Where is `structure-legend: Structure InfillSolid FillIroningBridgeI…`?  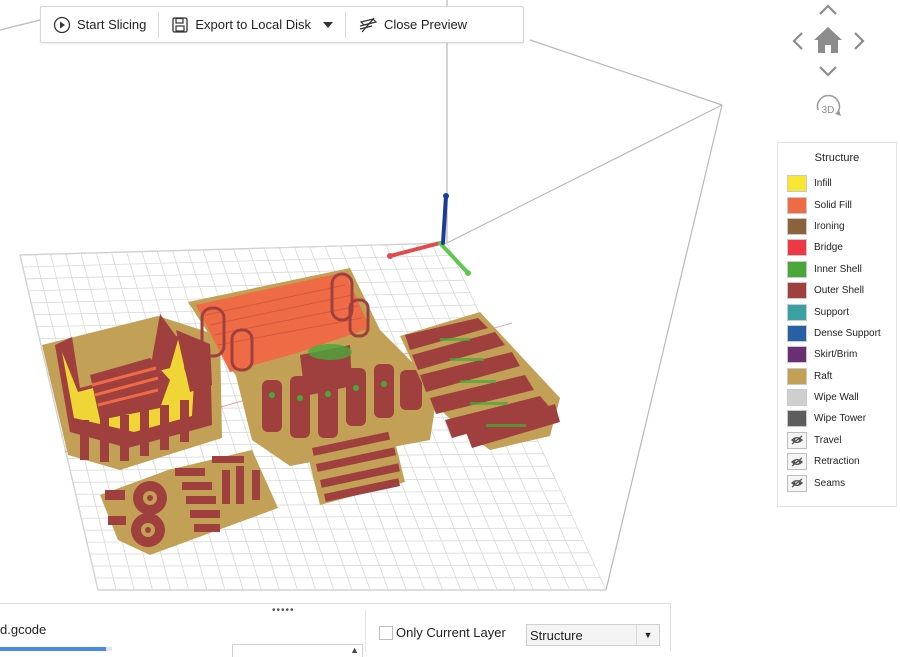 structure-legend: Structure InfillSolid FillIroningBridgeI… is located at coordinates (837, 324).